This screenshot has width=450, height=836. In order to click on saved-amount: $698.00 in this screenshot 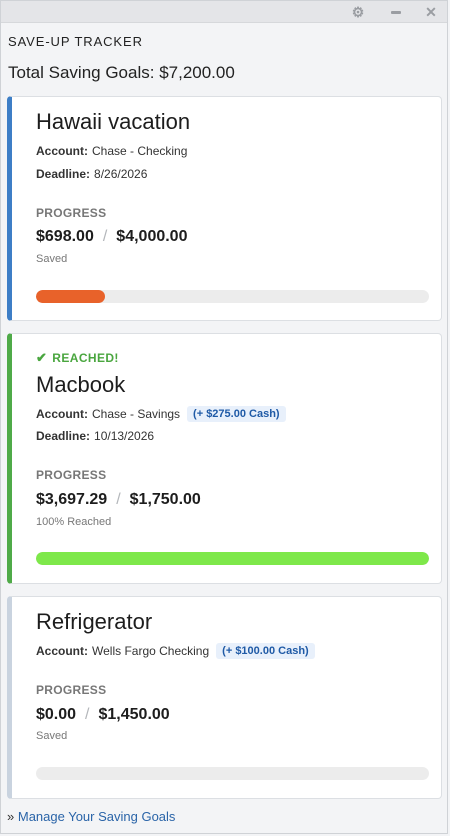, I will do `click(65, 236)`.